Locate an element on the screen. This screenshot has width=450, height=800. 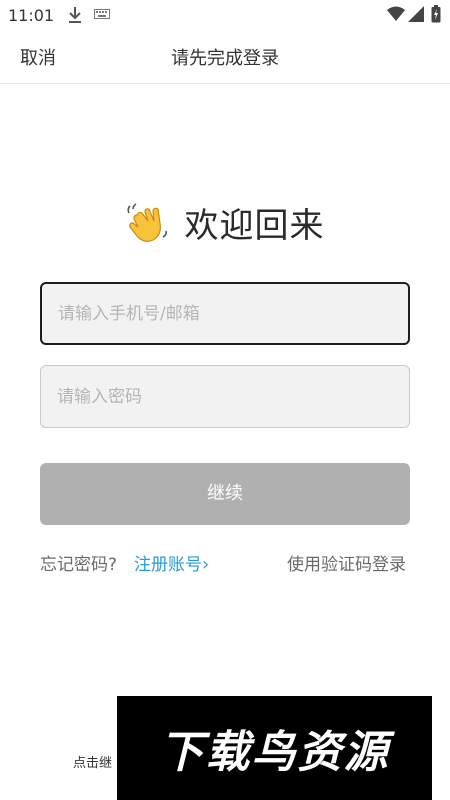
continue-button: 继续 is located at coordinates (225, 494).